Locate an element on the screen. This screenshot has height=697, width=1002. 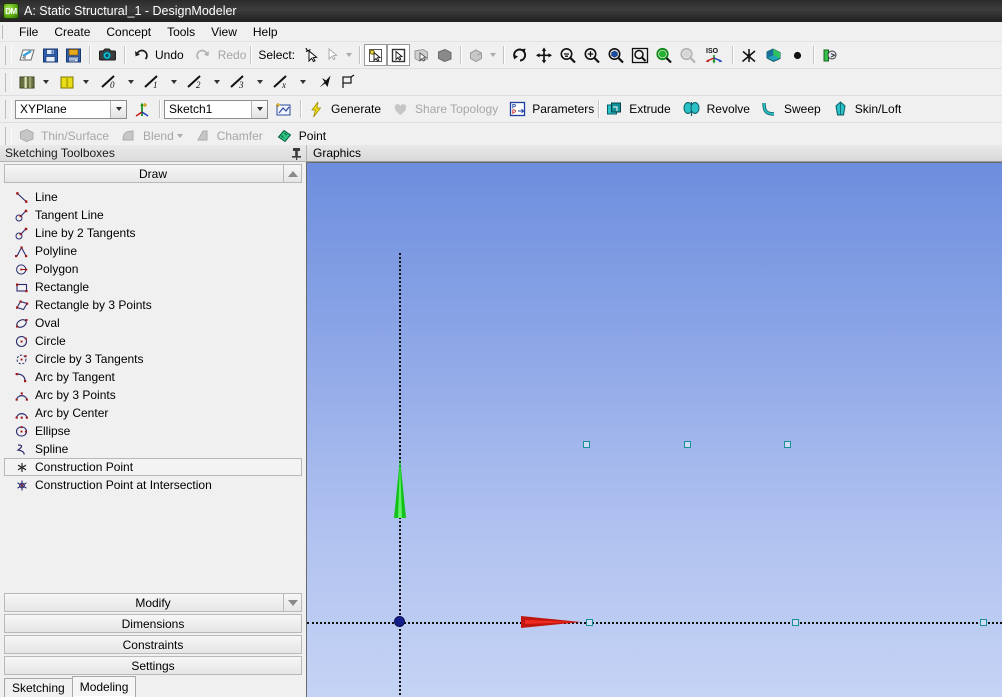
new-sketch-icon is located at coordinates (283, 109).